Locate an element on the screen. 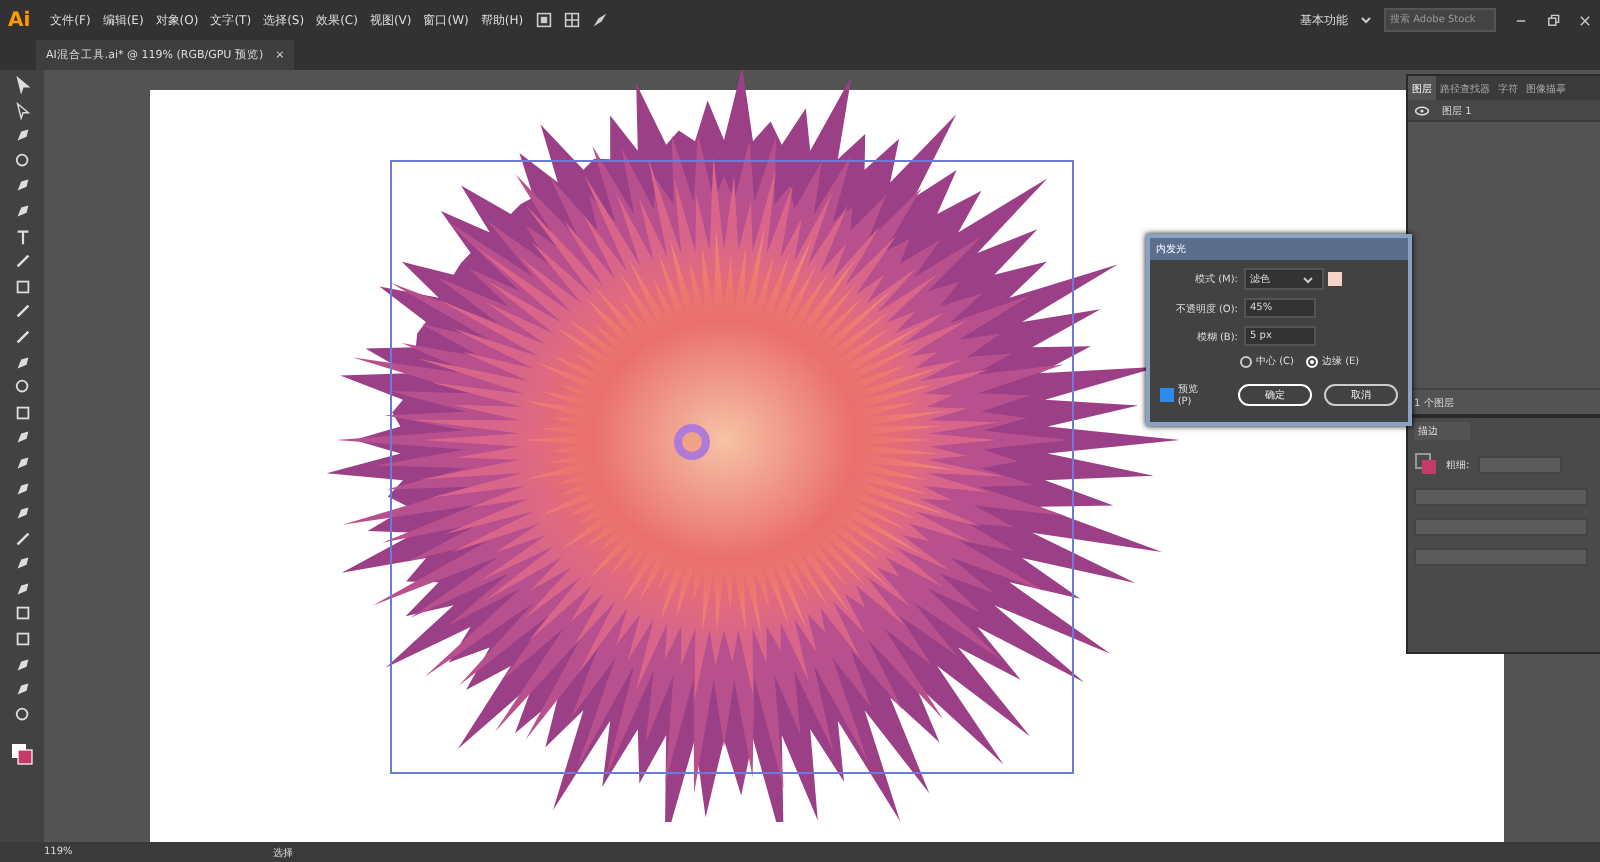 This screenshot has width=1600, height=862. color-swatch is located at coordinates (1335, 279).